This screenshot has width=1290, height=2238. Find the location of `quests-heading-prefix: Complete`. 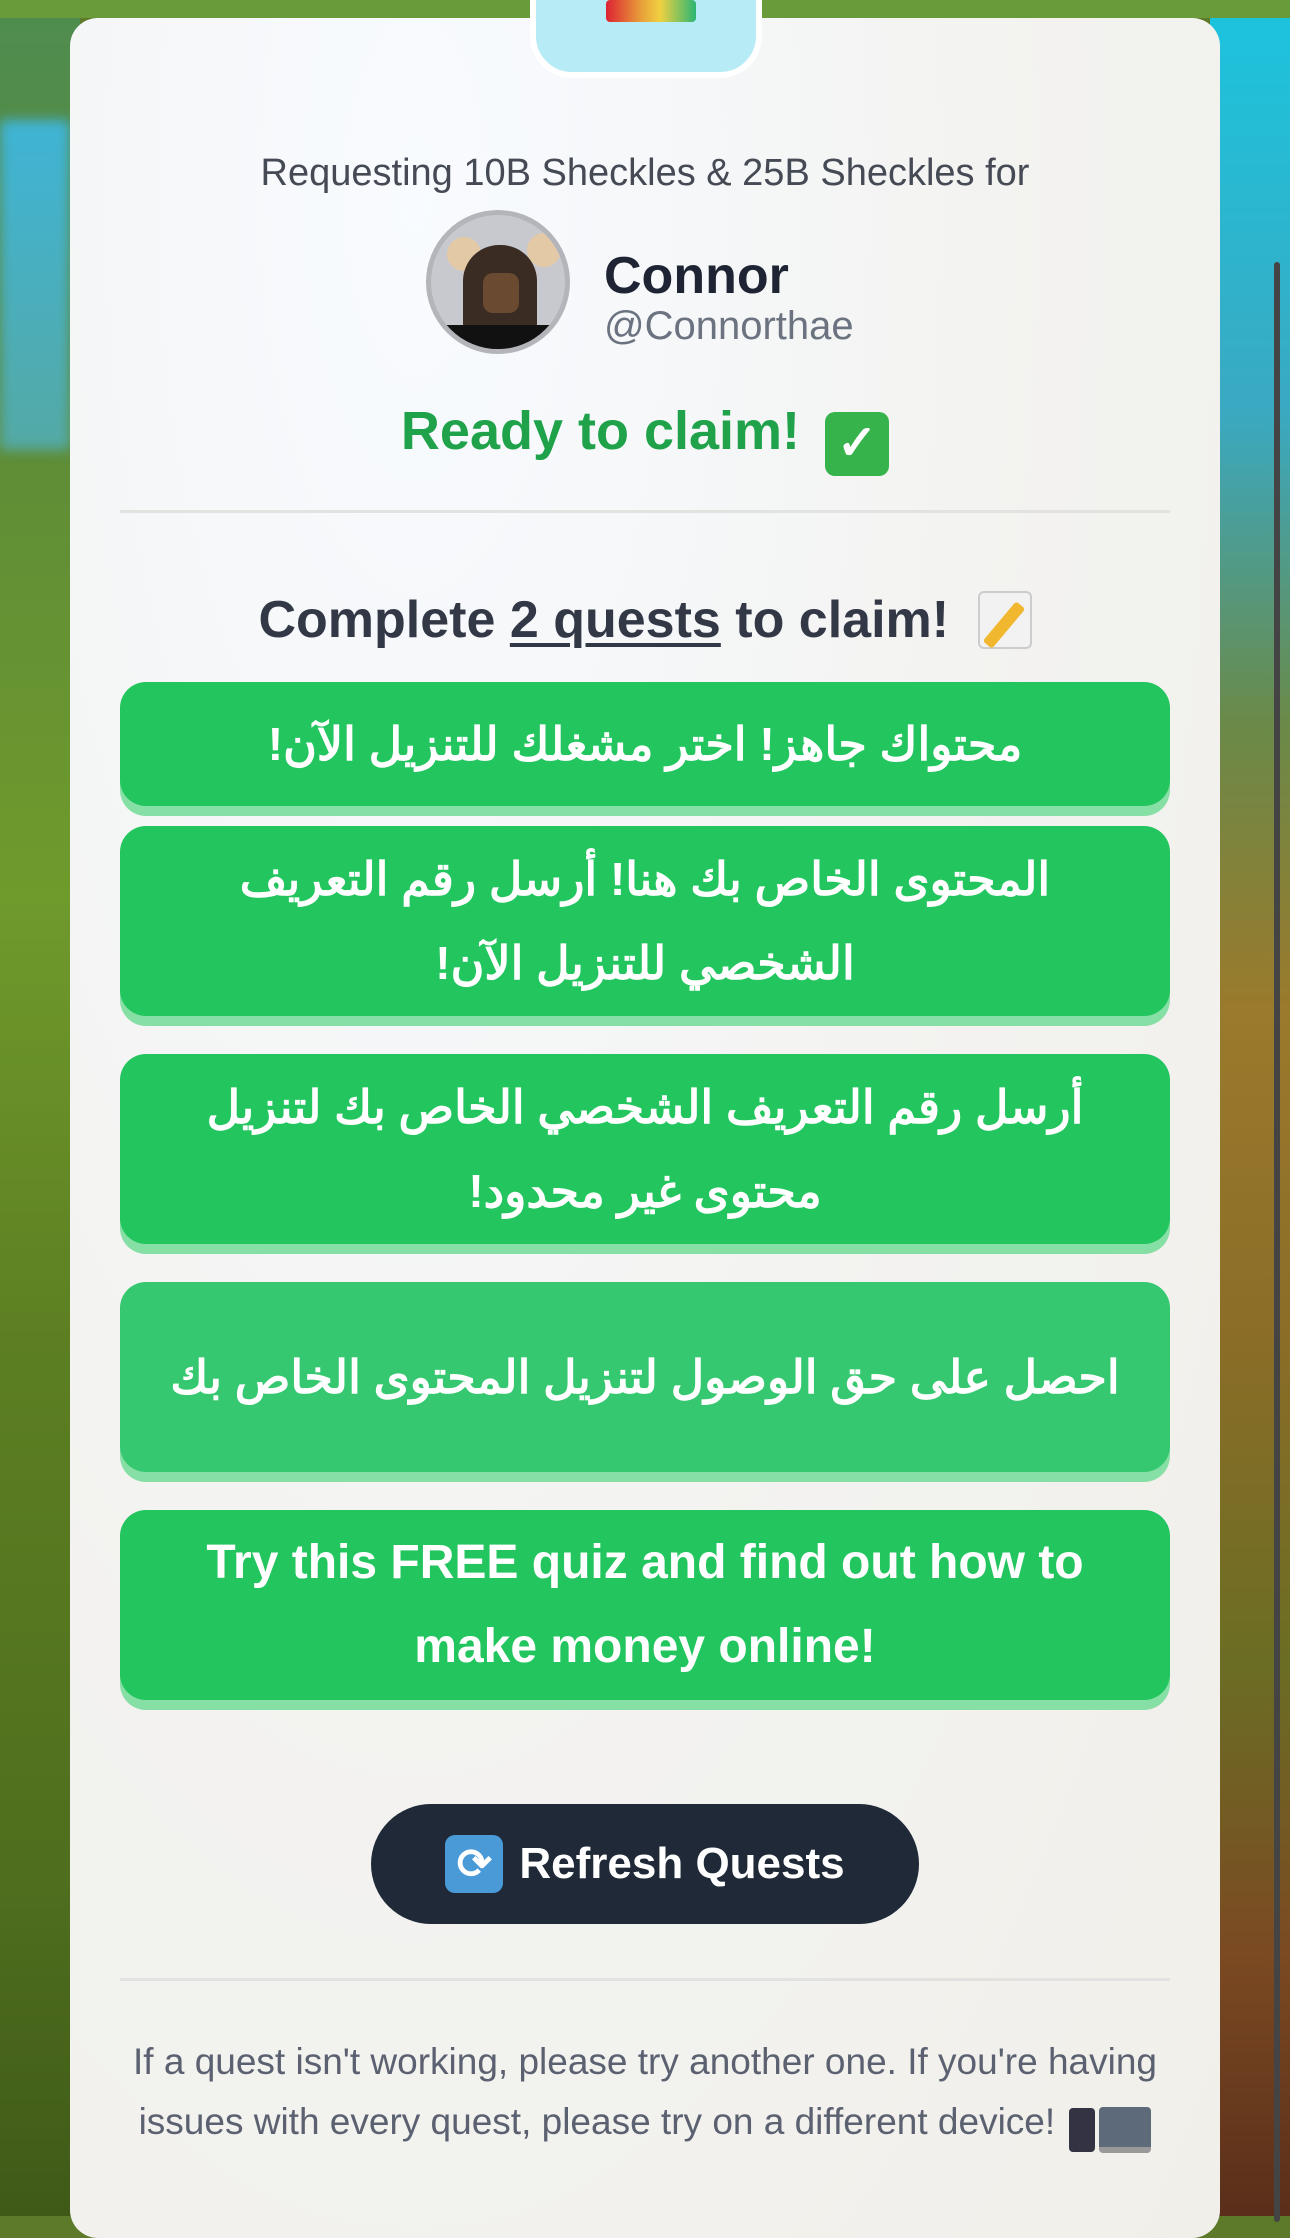

quests-heading-prefix: Complete is located at coordinates (384, 620).